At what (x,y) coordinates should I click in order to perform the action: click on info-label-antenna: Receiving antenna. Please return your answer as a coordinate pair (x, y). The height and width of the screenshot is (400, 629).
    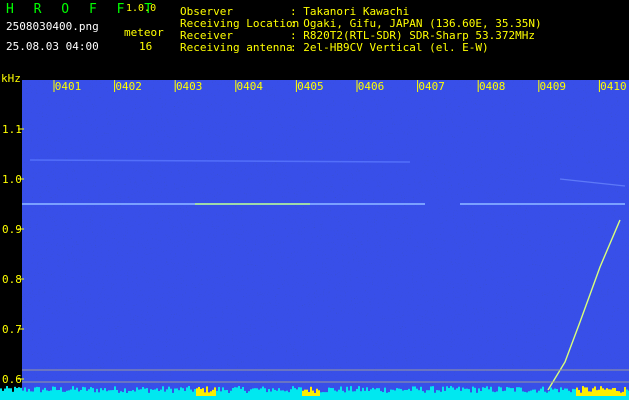
    Looking at the image, I should click on (236, 47).